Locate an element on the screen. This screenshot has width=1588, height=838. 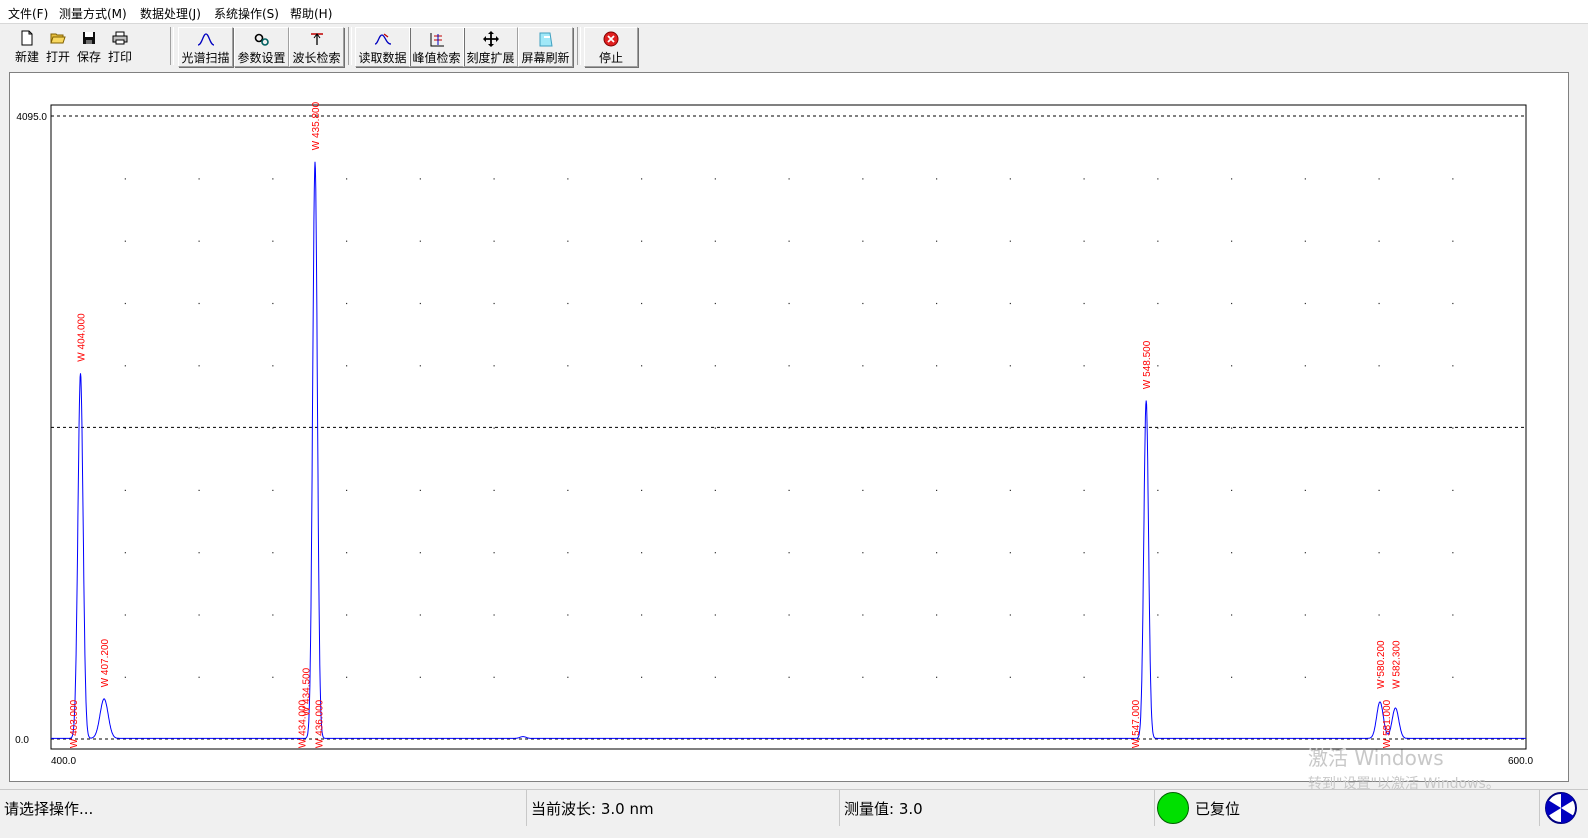
parameter-settings-button: 参数设置 is located at coordinates (261, 47).